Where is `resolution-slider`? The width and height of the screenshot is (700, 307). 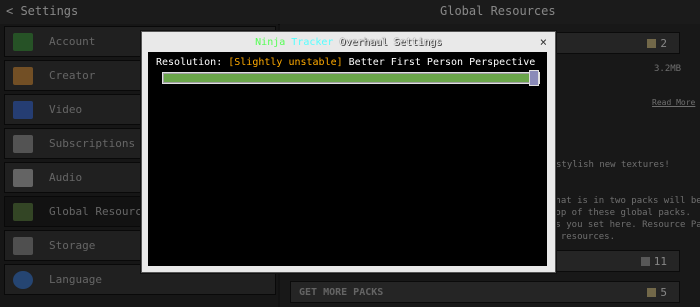 resolution-slider is located at coordinates (351, 78).